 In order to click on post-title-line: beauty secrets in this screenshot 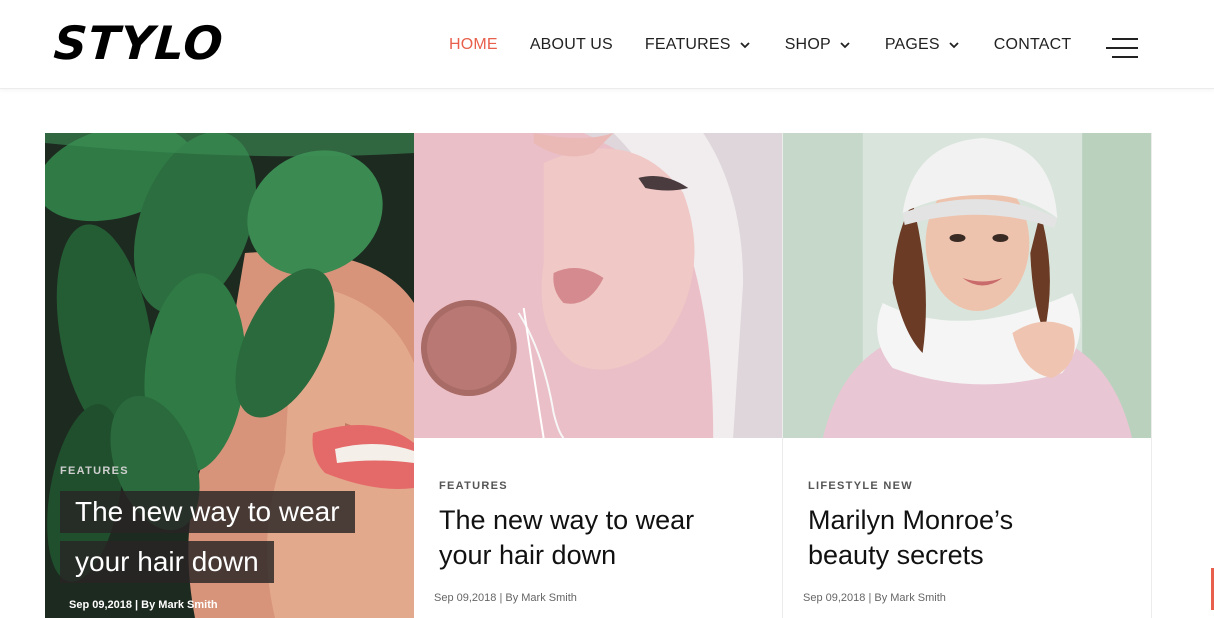, I will do `click(896, 555)`.